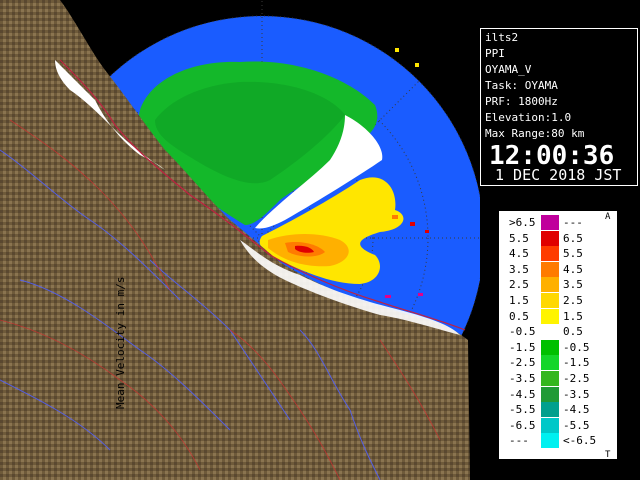 The height and width of the screenshot is (480, 640). What do you see at coordinates (521, 85) in the screenshot?
I see `task-label: Task: OYAMA` at bounding box center [521, 85].